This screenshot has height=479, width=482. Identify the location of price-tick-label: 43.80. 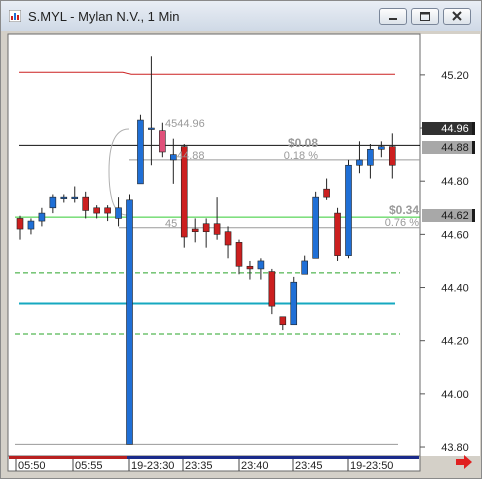
(455, 448).